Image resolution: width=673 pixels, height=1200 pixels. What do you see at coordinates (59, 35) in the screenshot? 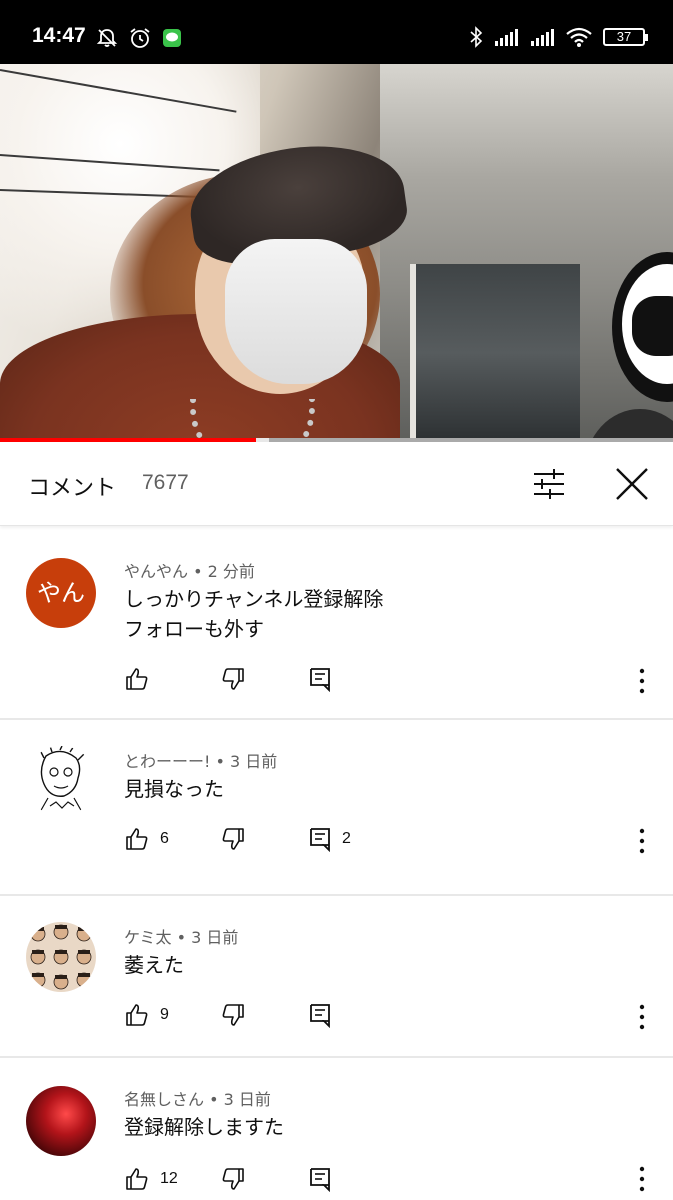
I see `status-time: 14:47` at bounding box center [59, 35].